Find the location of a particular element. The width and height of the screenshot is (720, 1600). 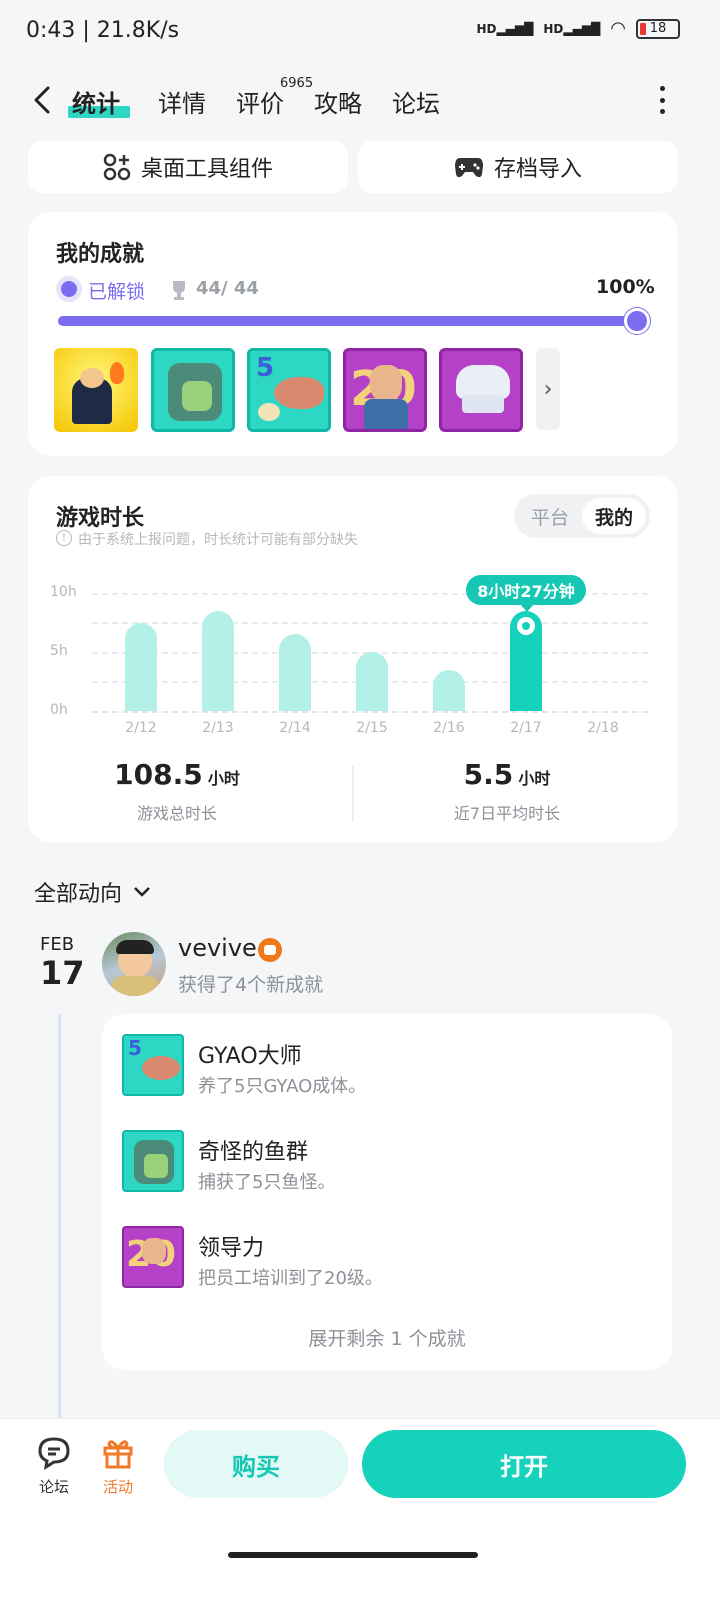

back-icon is located at coordinates (42, 100).